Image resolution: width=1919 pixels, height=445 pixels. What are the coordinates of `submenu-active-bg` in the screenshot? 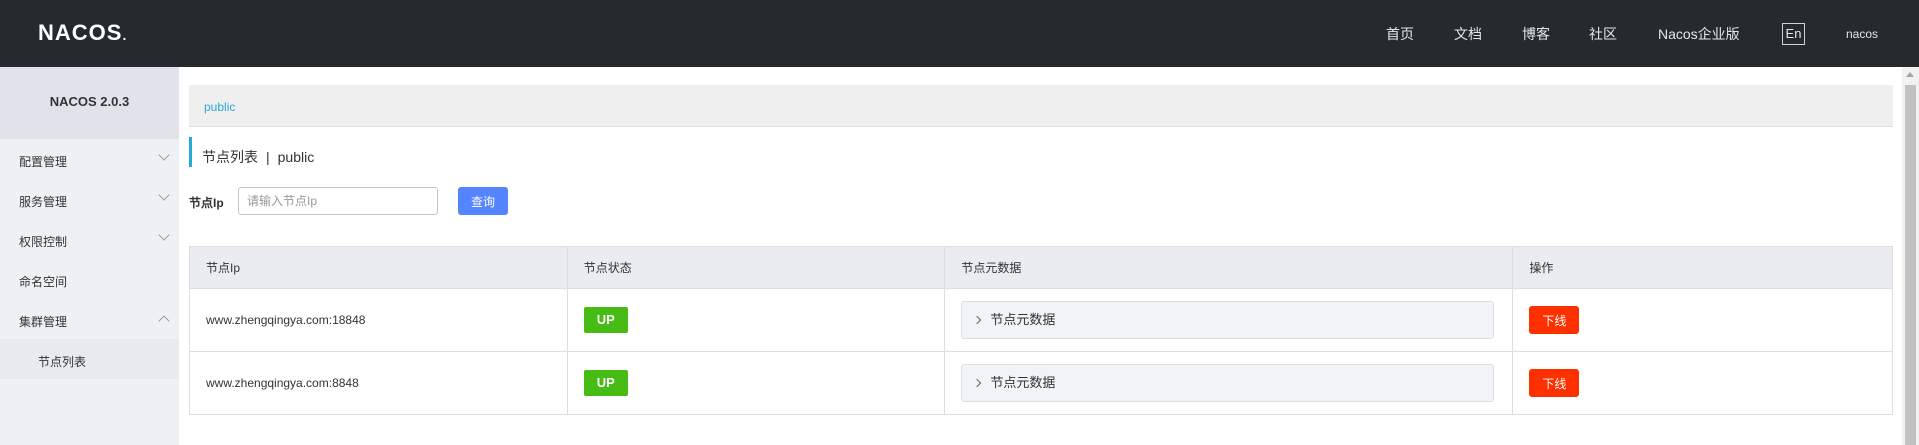 It's located at (89, 359).